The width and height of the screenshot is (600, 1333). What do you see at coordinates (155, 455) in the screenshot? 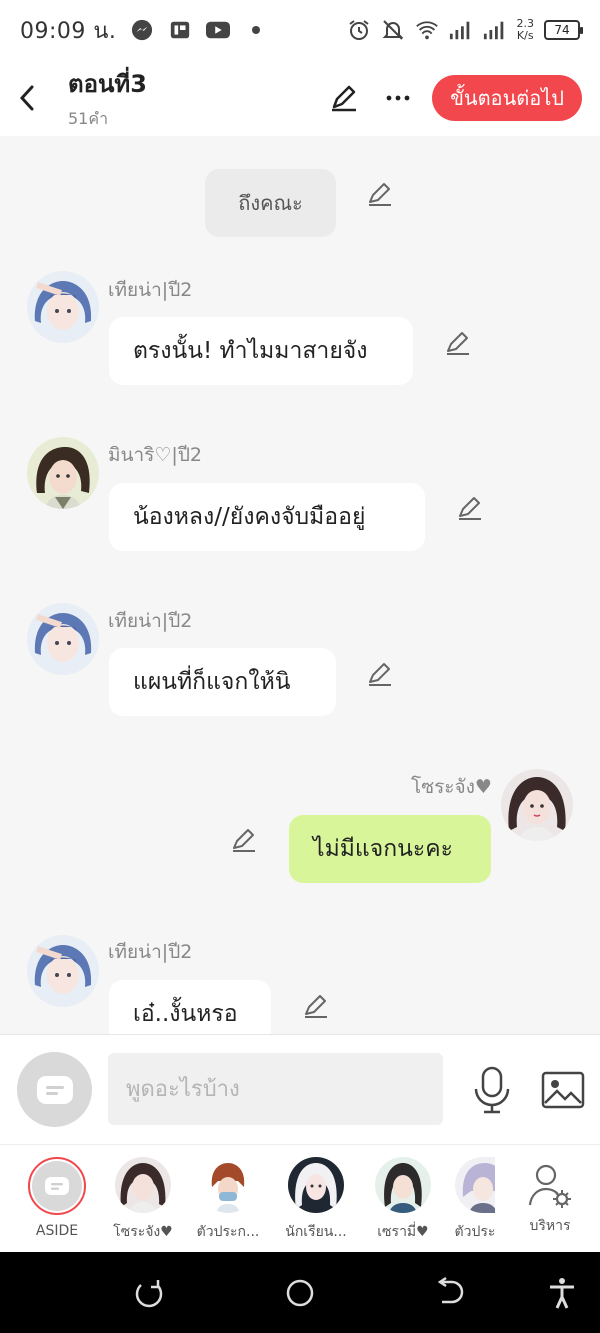
I see `sender-name: มินาริ♡|ปี2` at bounding box center [155, 455].